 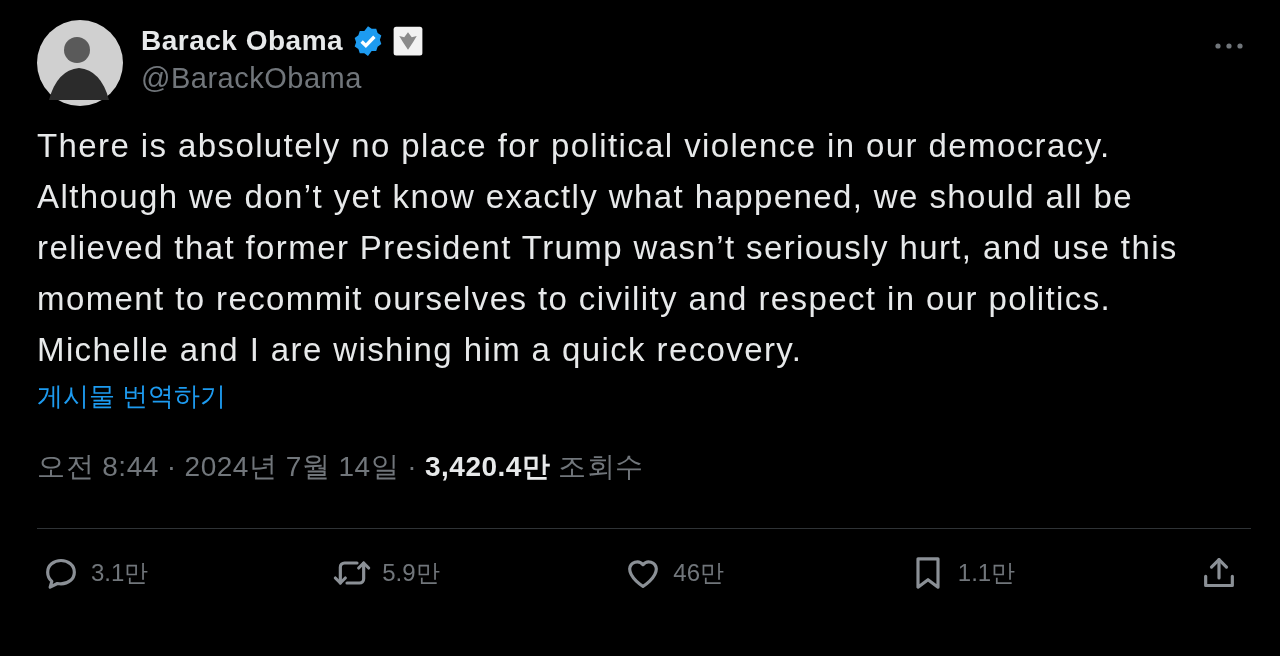 I want to click on reply-button: 3.1만, so click(x=95, y=573).